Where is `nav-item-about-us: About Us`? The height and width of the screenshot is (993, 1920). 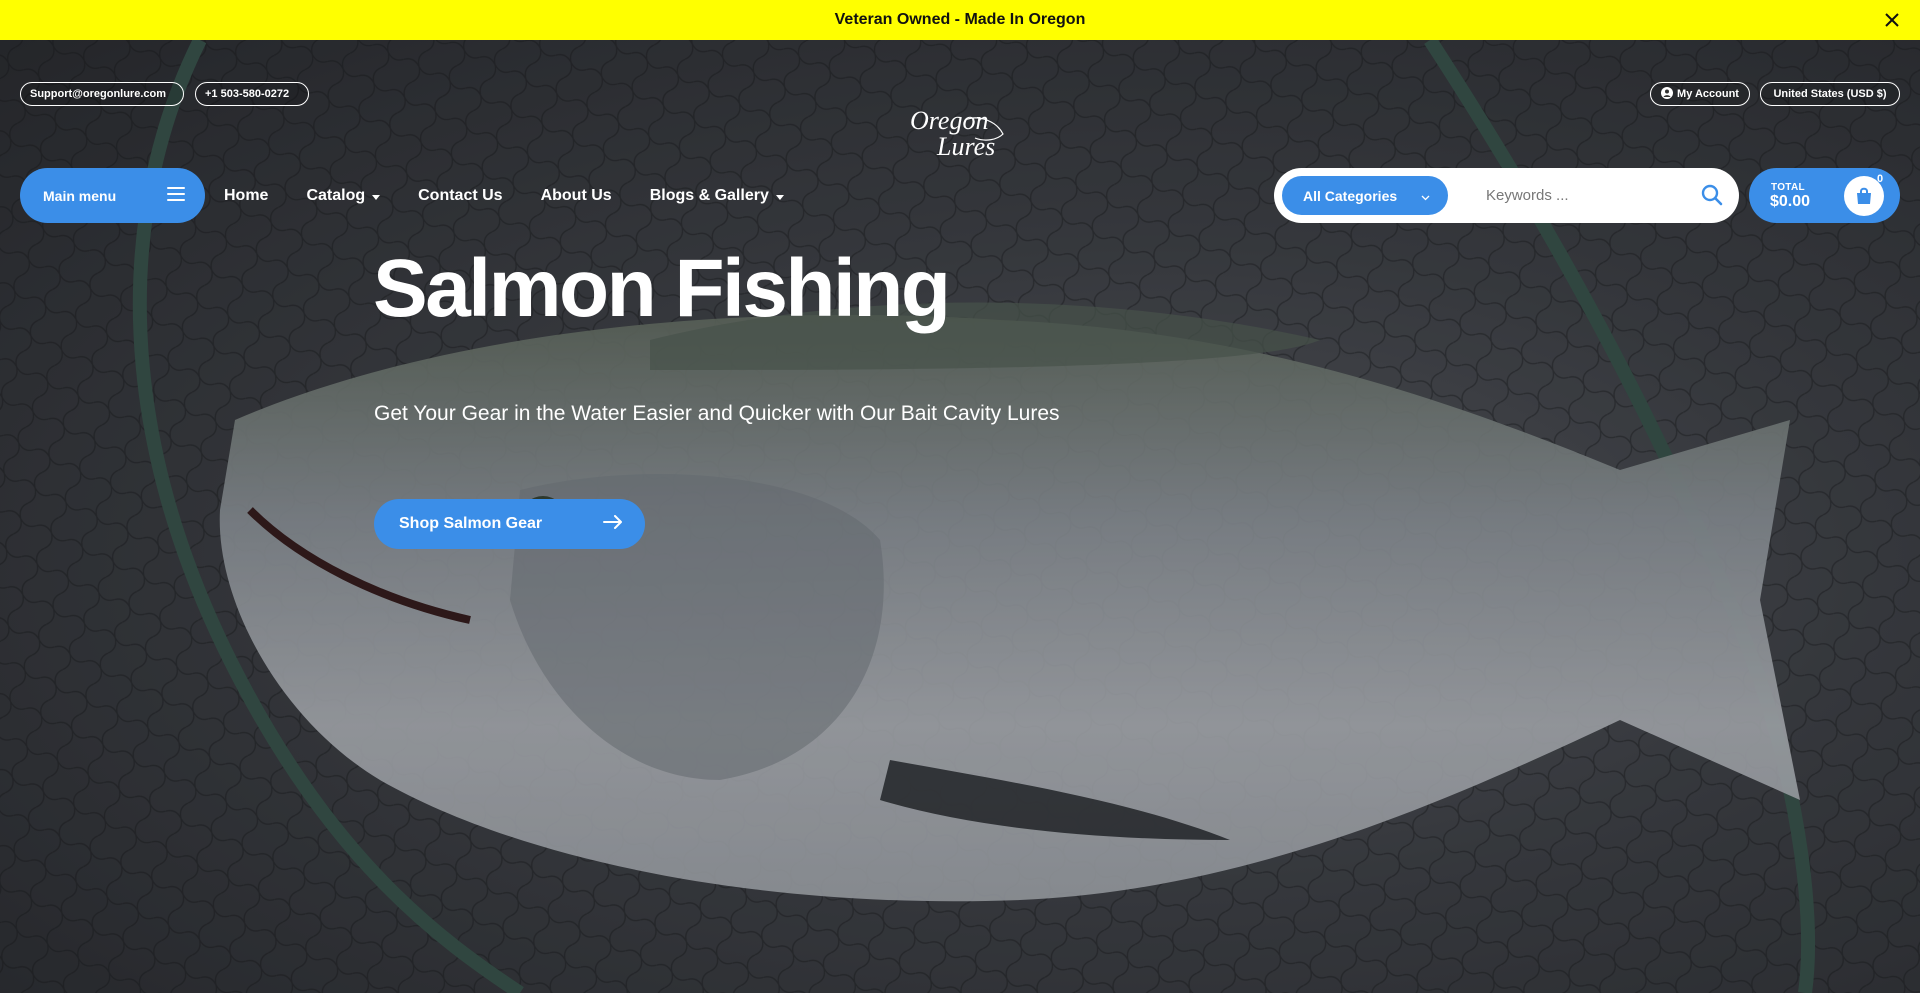
nav-item-about-us: About Us is located at coordinates (576, 196).